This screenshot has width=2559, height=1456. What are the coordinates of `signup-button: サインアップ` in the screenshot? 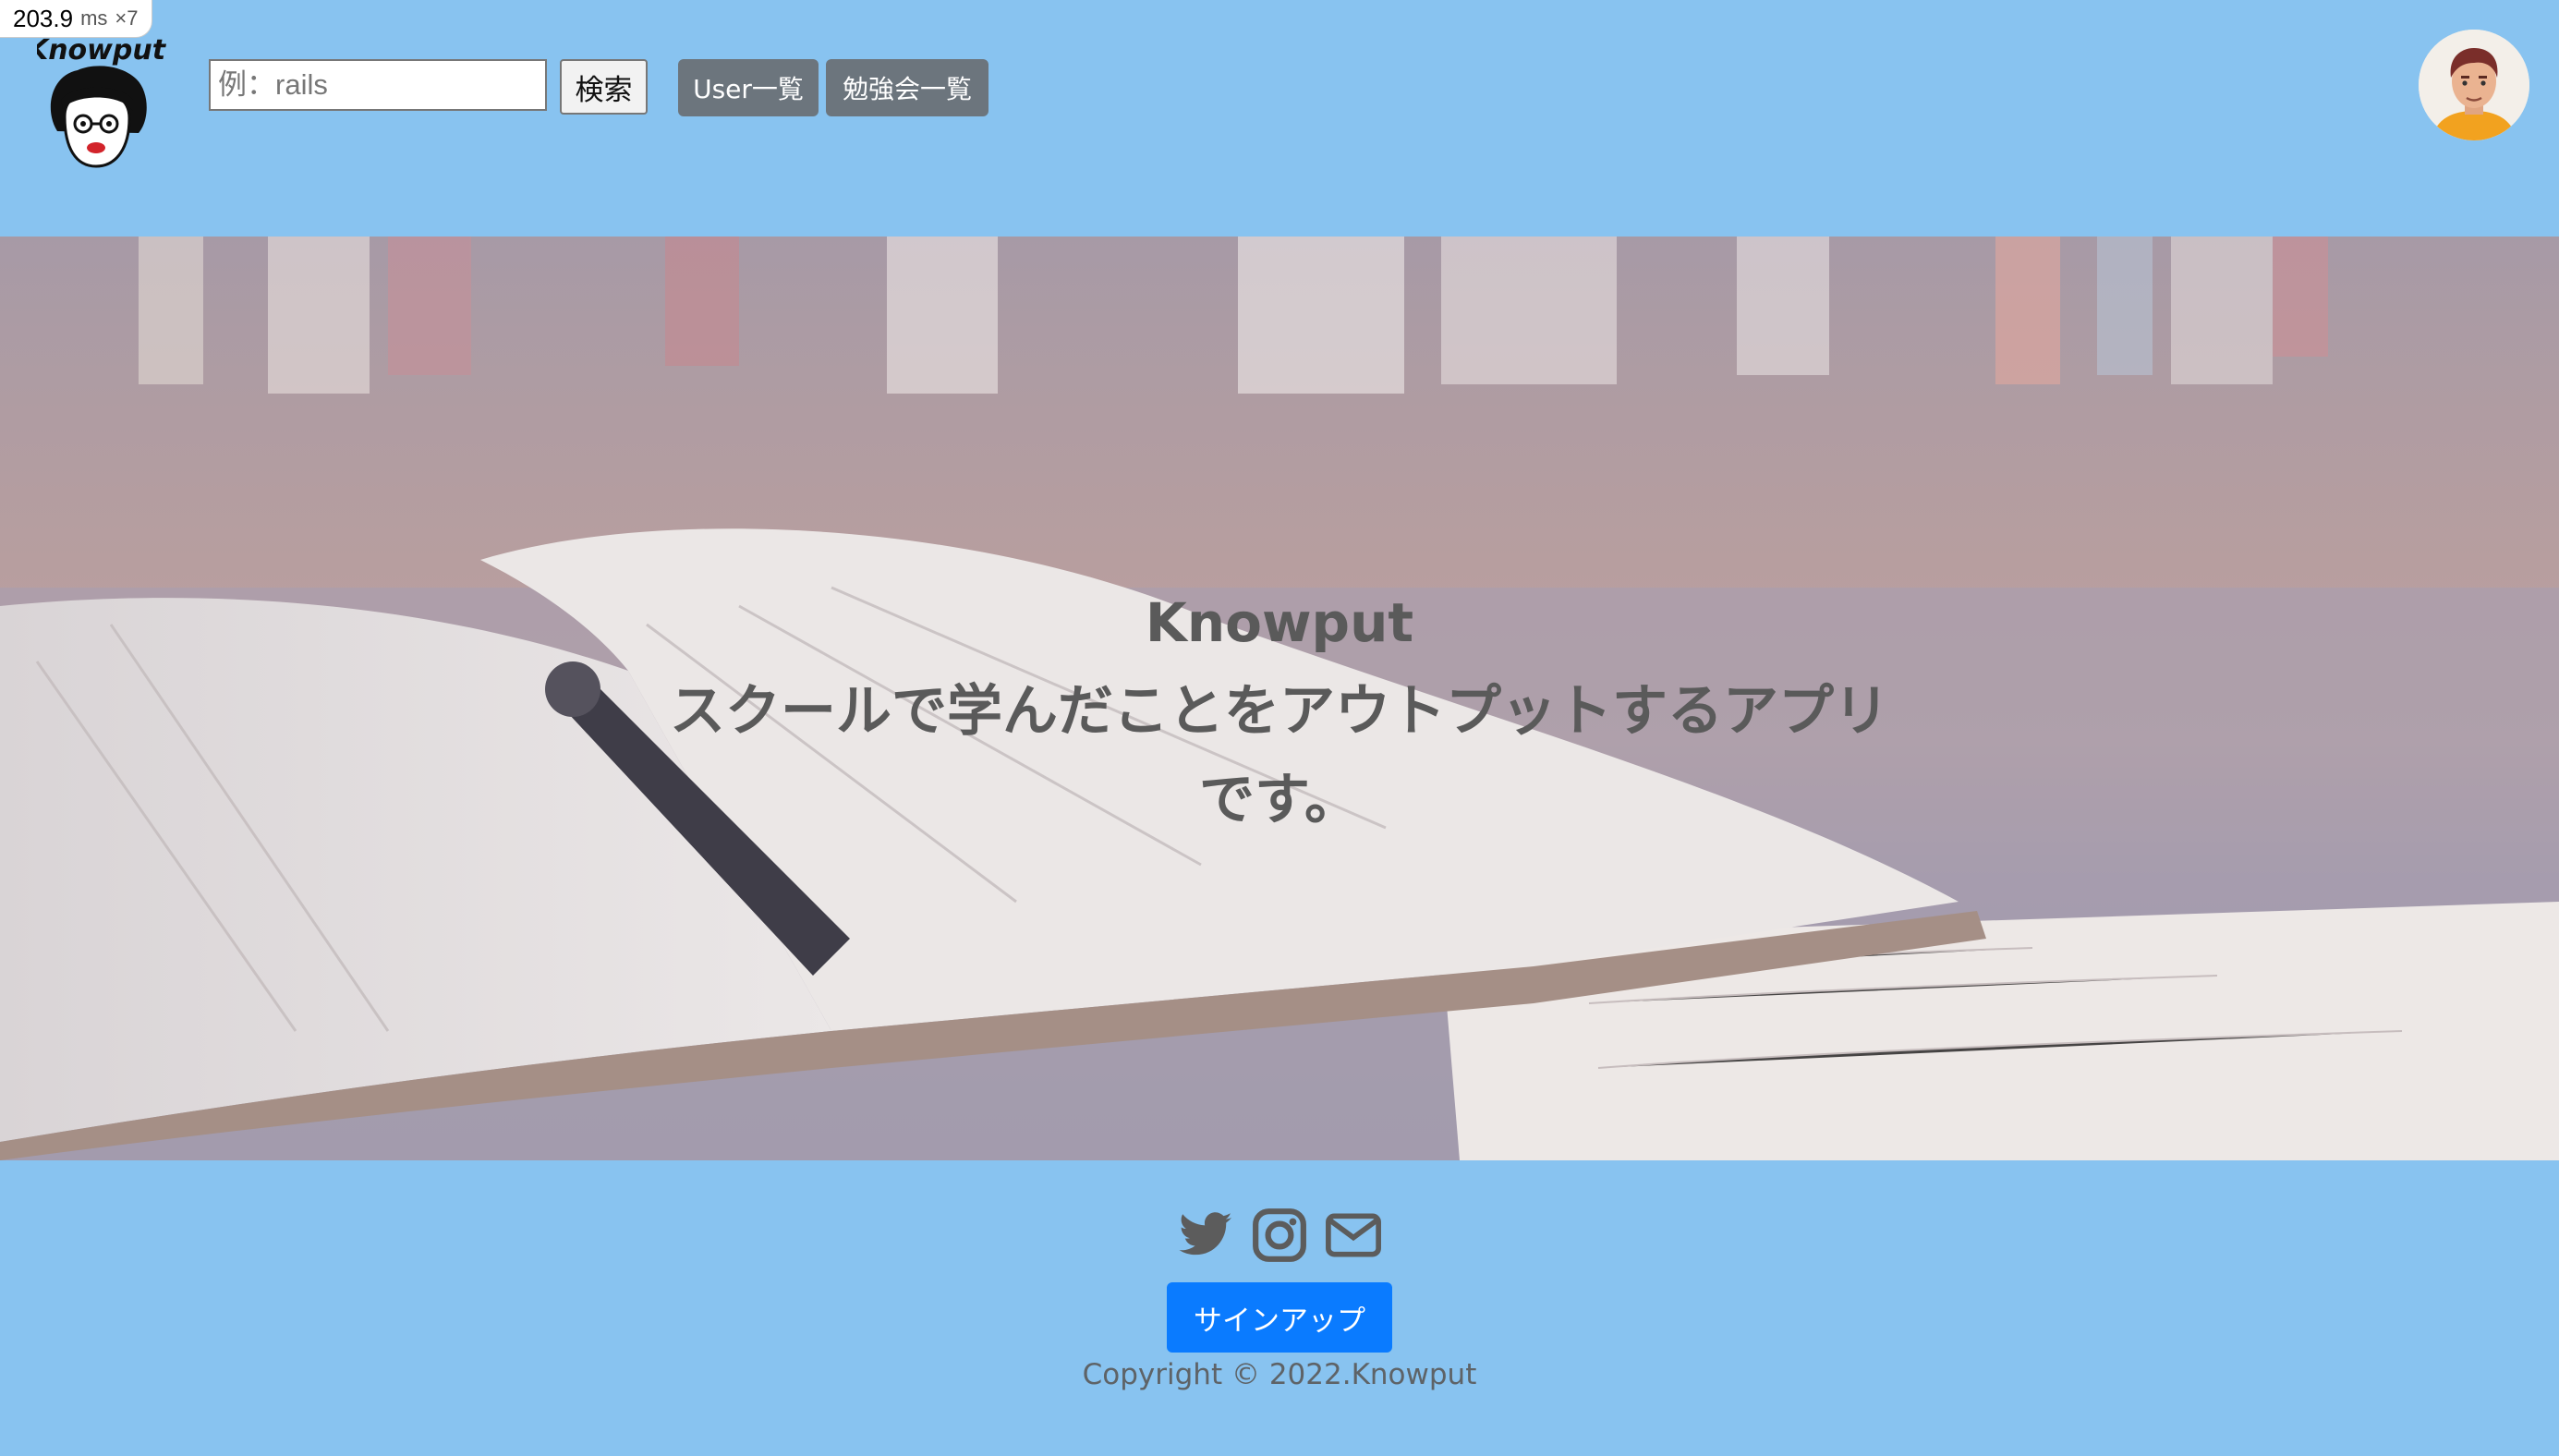 It's located at (1279, 1317).